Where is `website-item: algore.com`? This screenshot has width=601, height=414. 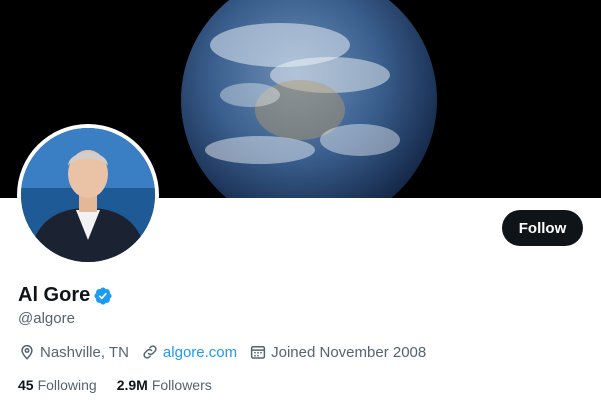
website-item: algore.com is located at coordinates (189, 352).